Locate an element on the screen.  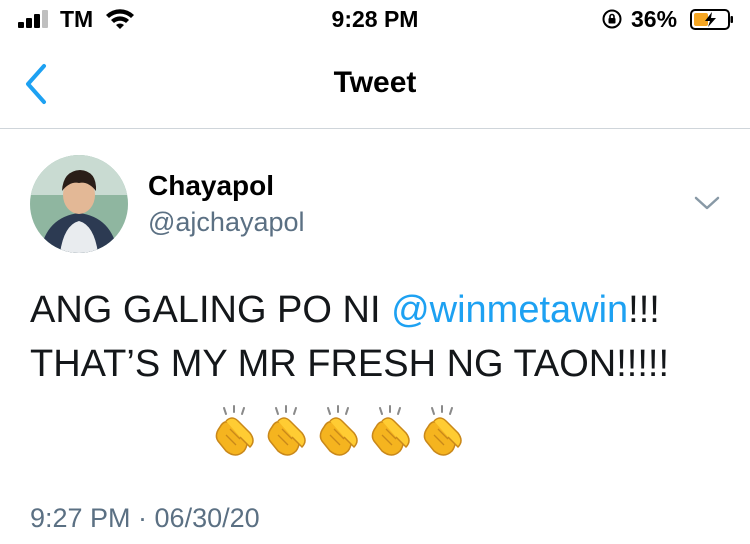
page-title: Tweet is located at coordinates (375, 82).